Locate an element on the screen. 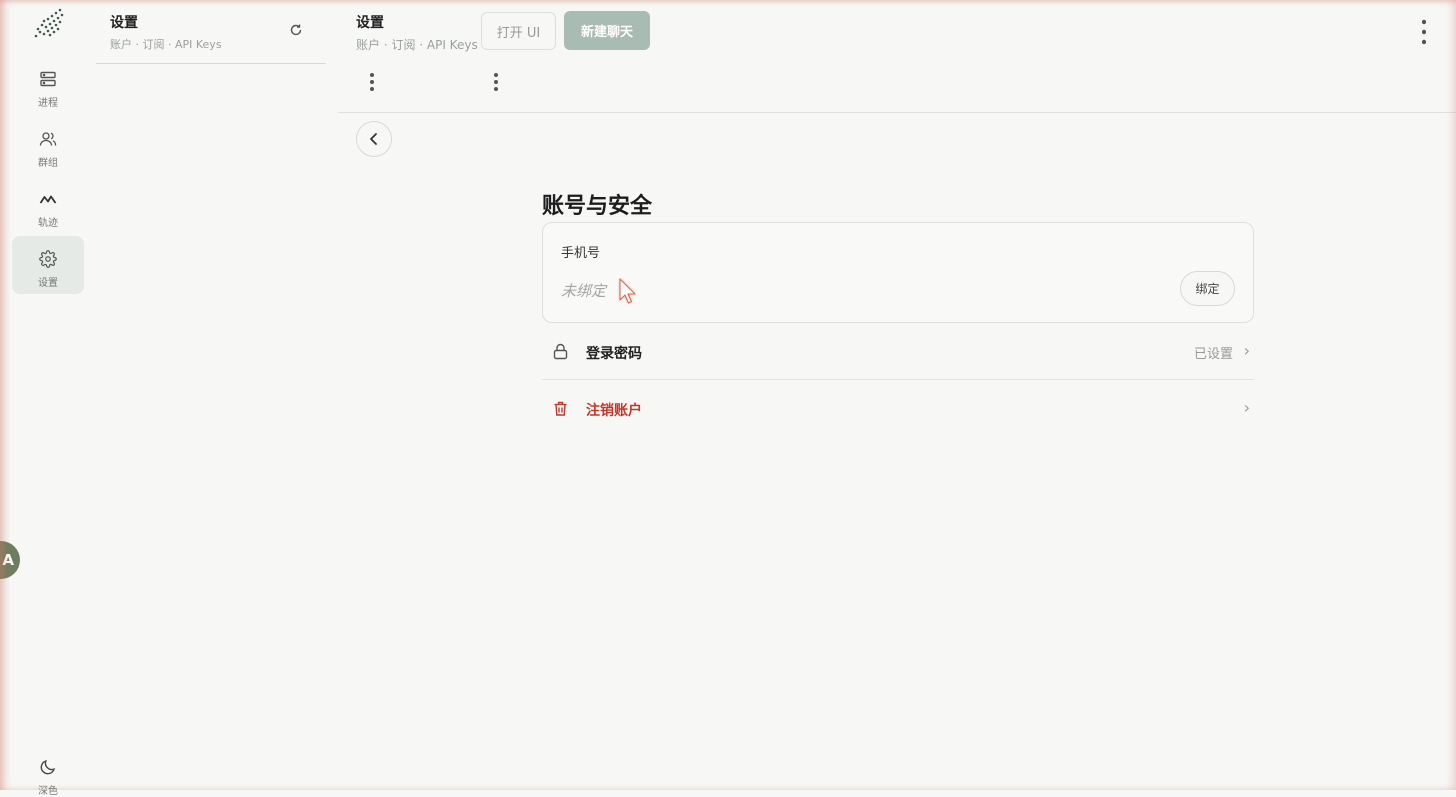 The width and height of the screenshot is (1456, 797). section-title: 账号与安全 is located at coordinates (597, 206).